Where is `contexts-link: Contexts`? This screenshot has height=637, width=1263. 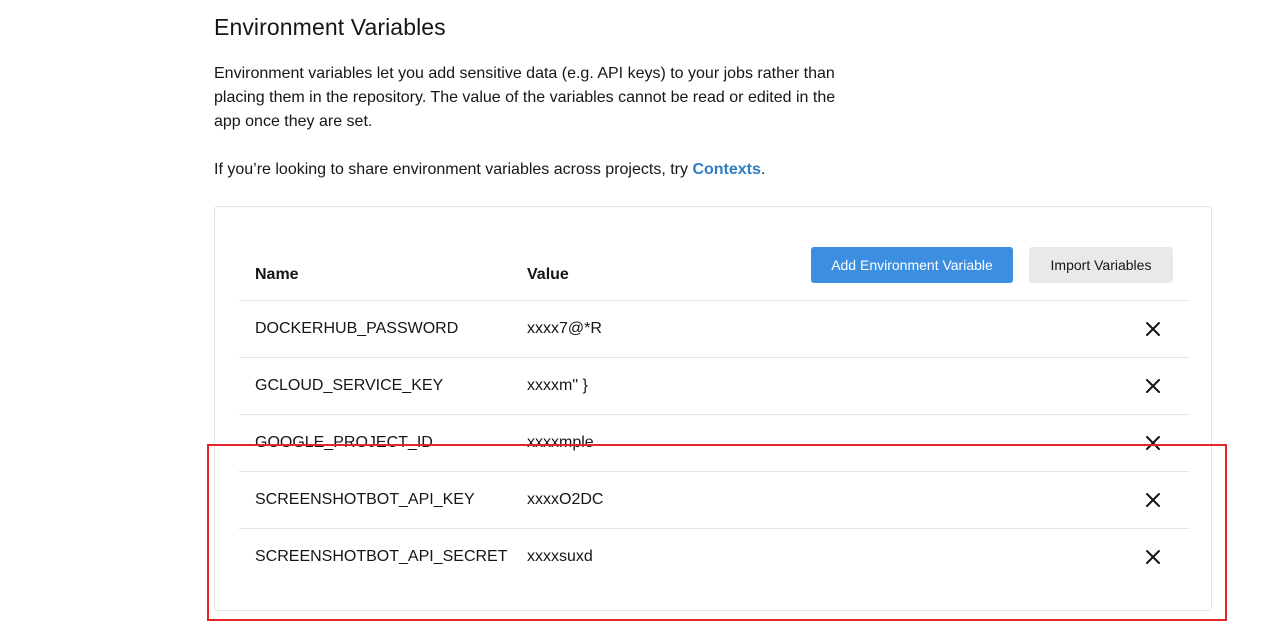
contexts-link: Contexts is located at coordinates (726, 169).